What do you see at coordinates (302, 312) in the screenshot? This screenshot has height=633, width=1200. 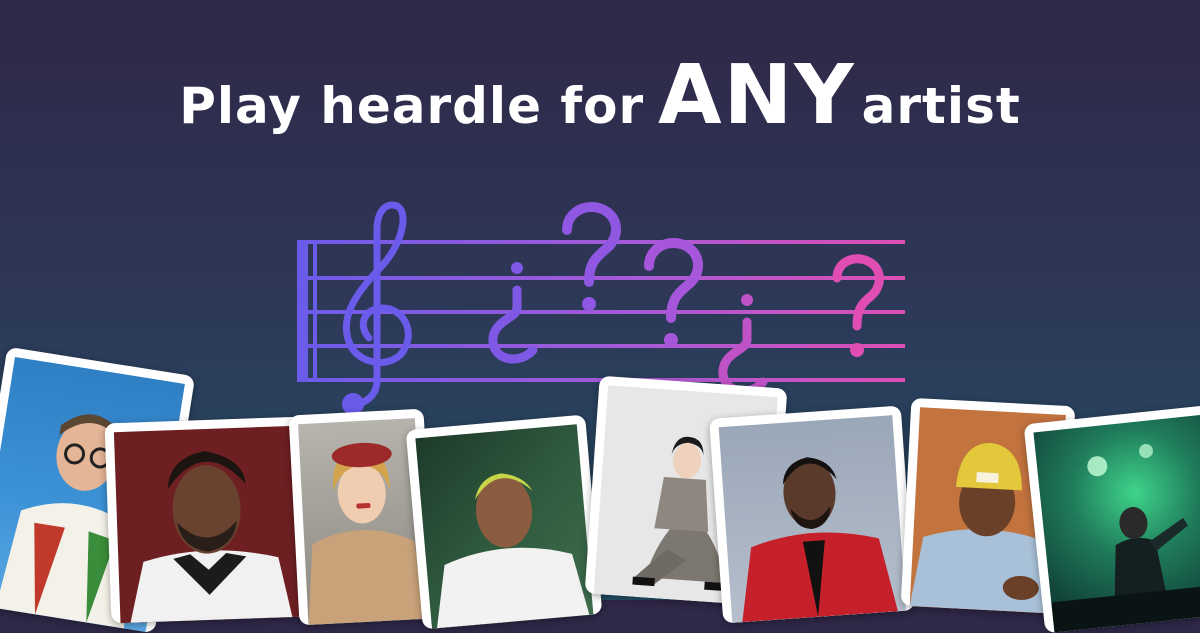 I see `staff-thick-barline` at bounding box center [302, 312].